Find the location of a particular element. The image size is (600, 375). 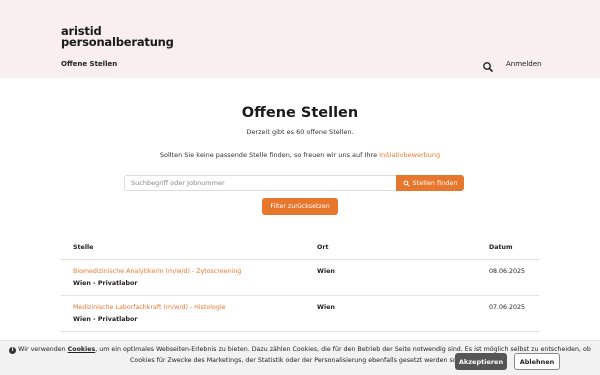

job-date: 07.06.2025 is located at coordinates (507, 307).